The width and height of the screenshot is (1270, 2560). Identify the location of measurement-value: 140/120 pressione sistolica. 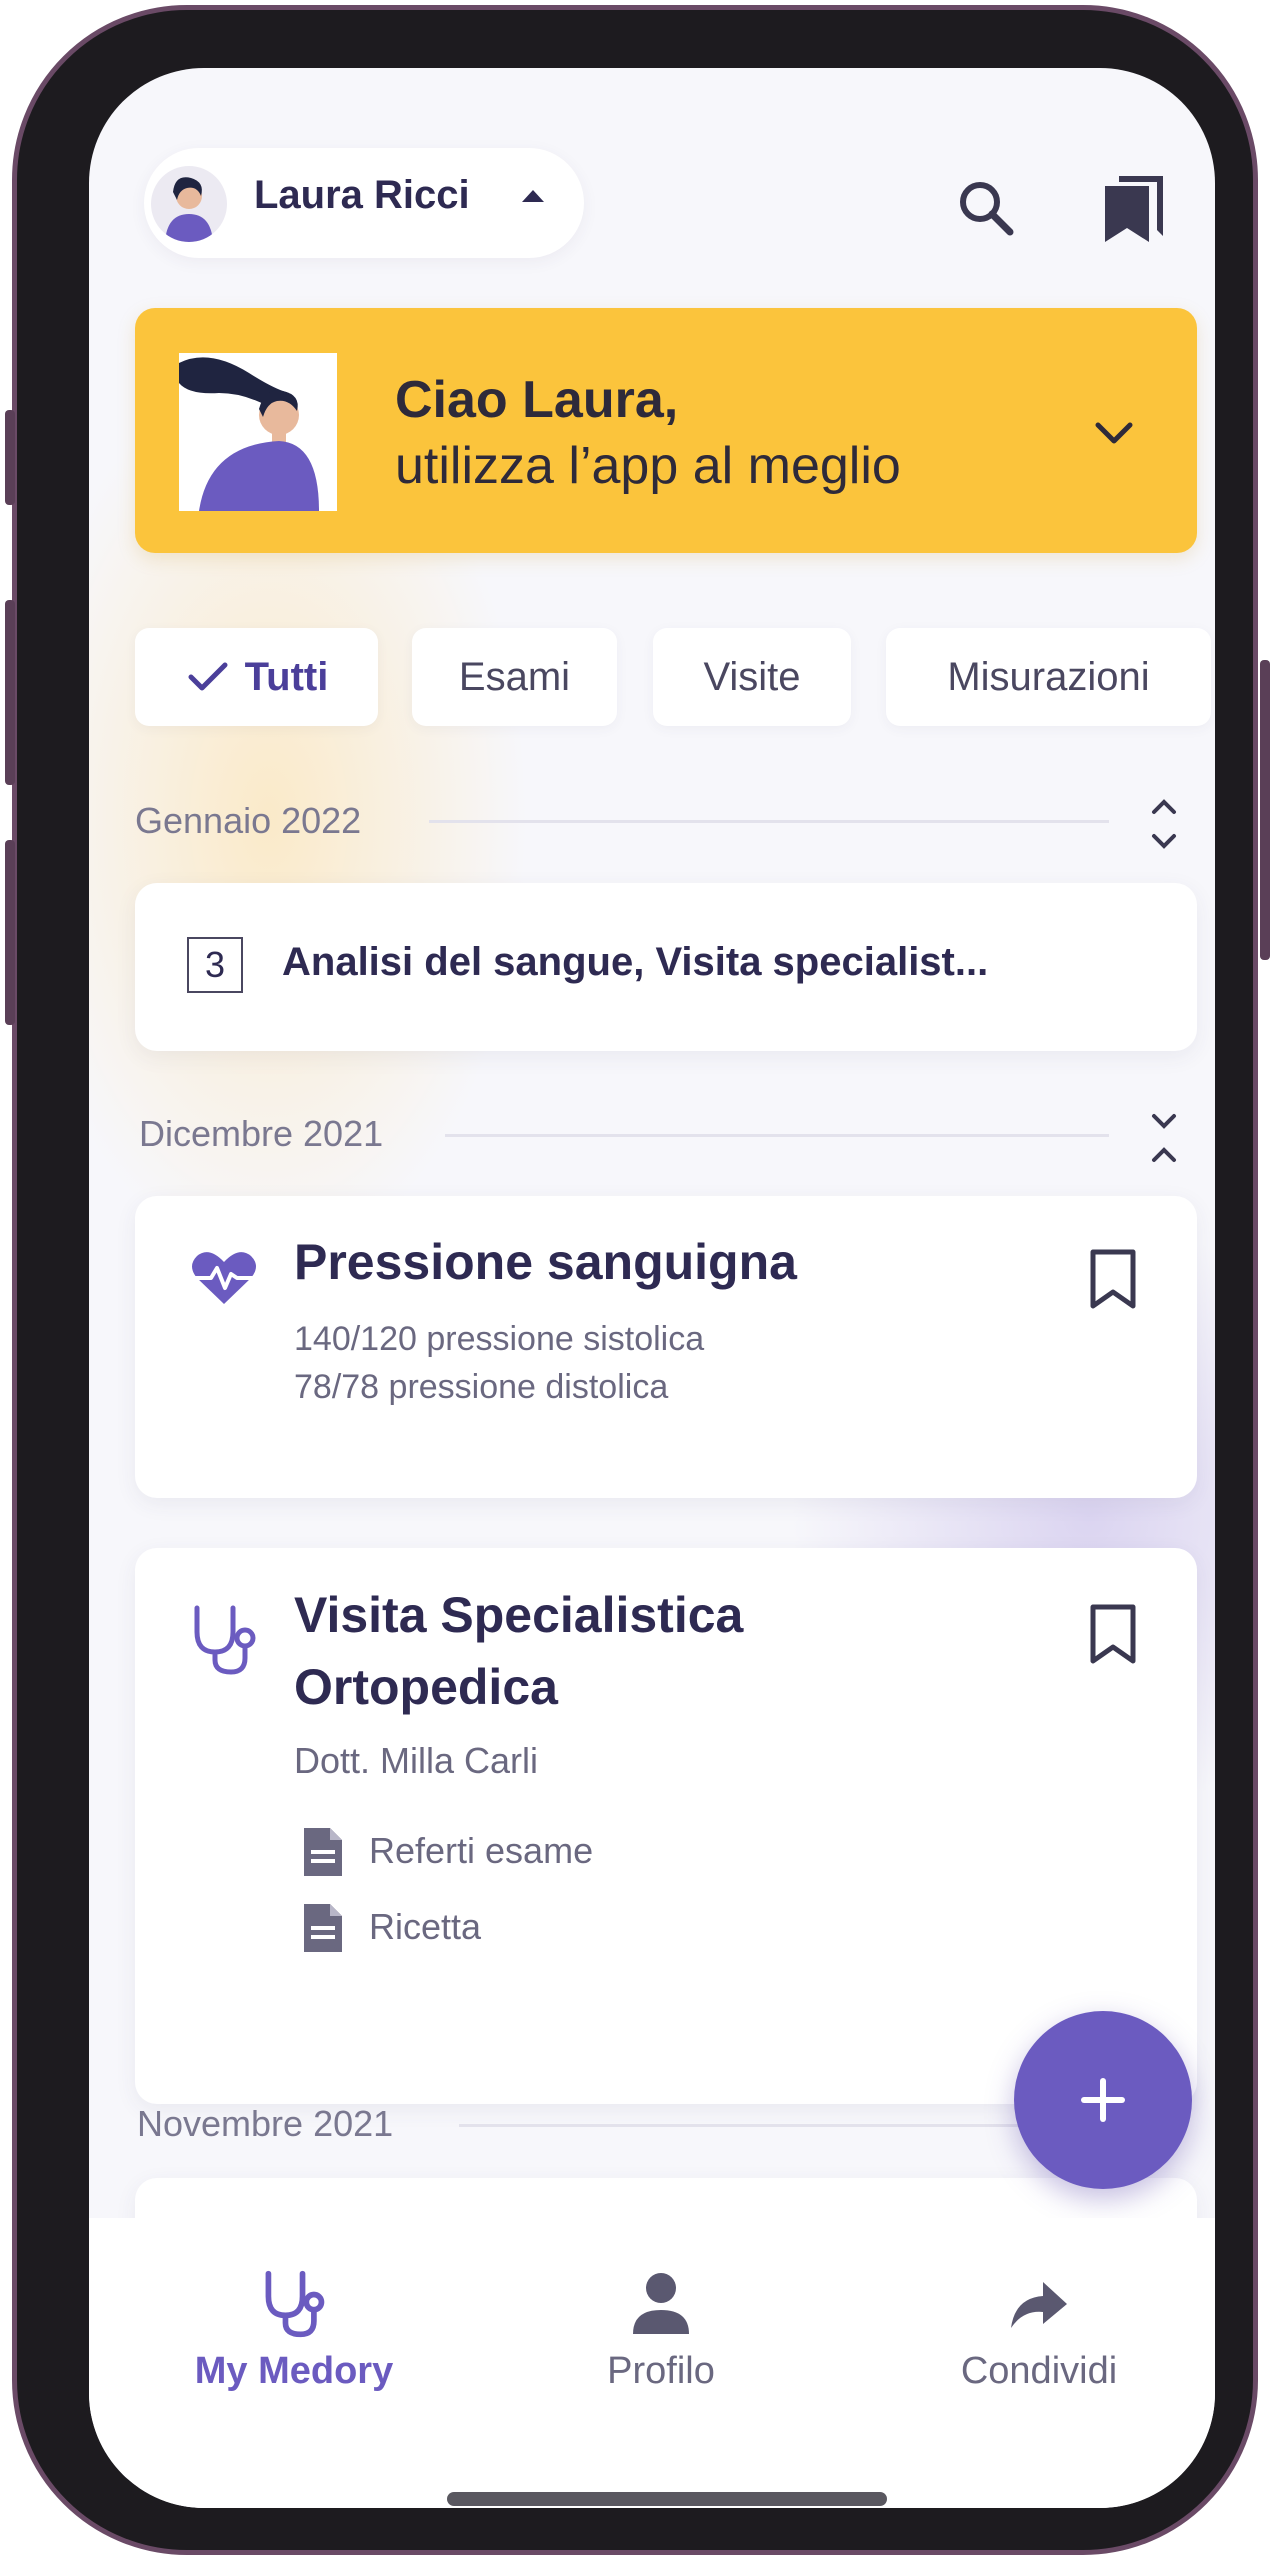
(499, 1339).